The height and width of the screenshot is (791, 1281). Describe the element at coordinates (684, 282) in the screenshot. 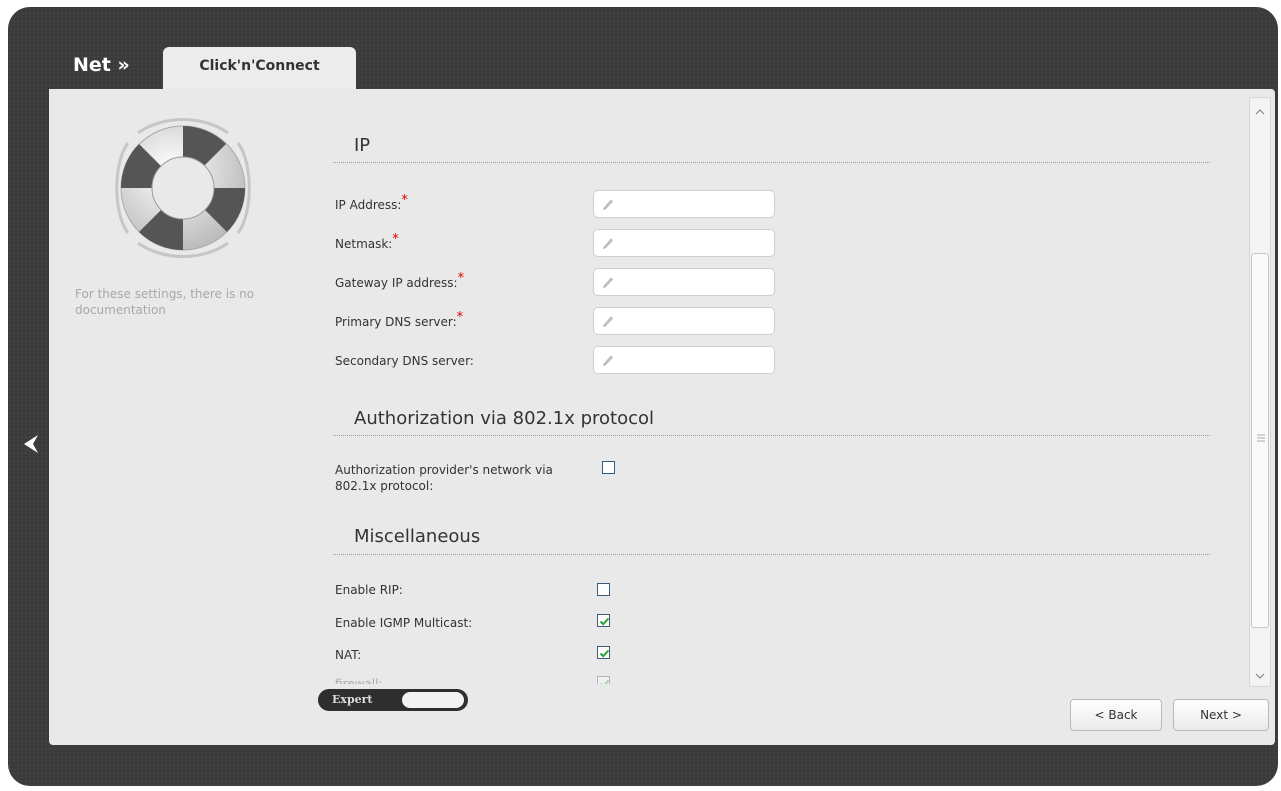

I see `gateway-ip-input` at that location.